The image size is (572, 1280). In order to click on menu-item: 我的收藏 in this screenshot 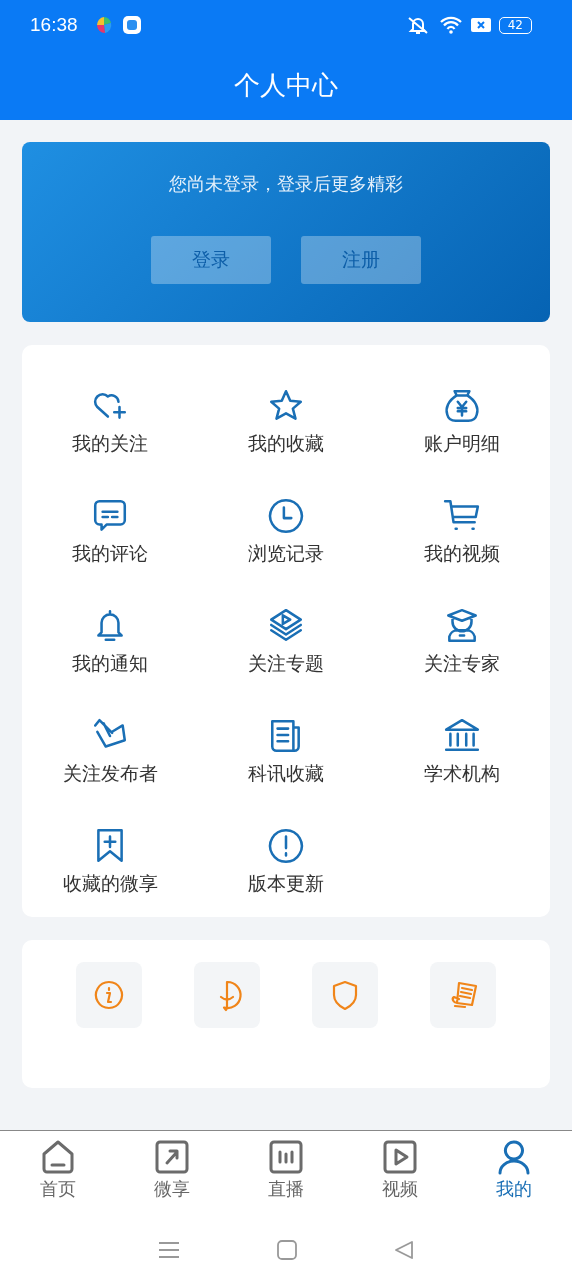, I will do `click(286, 444)`.